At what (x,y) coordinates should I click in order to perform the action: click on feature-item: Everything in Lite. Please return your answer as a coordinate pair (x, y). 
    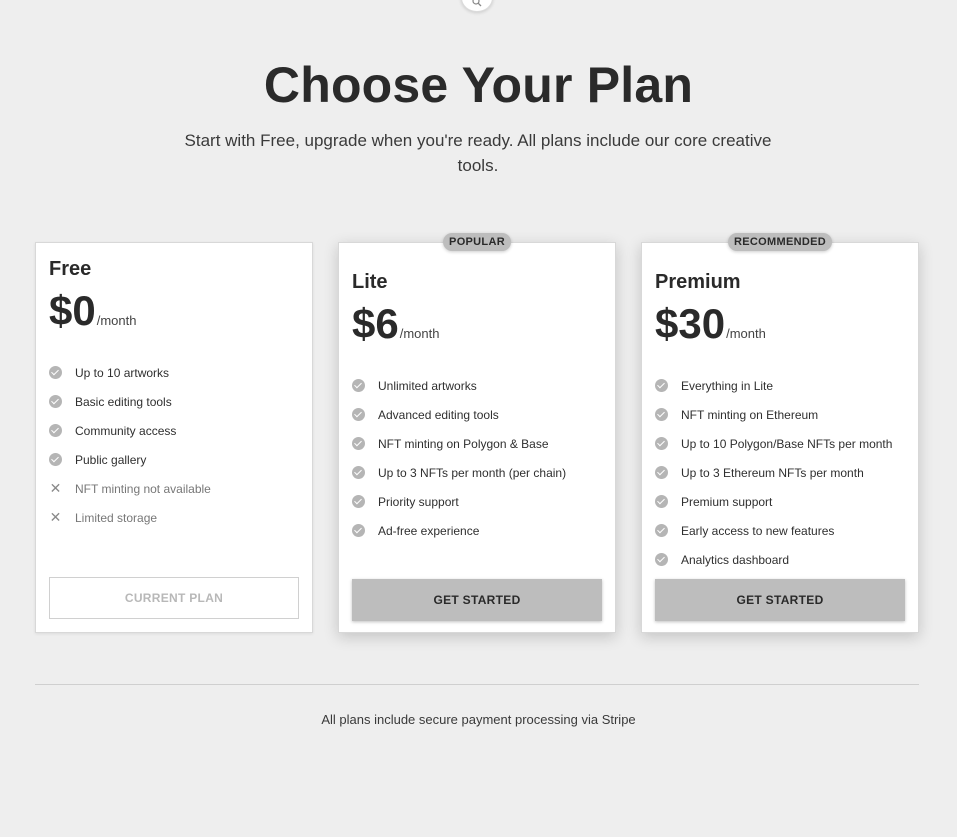
    Looking at the image, I should click on (773, 385).